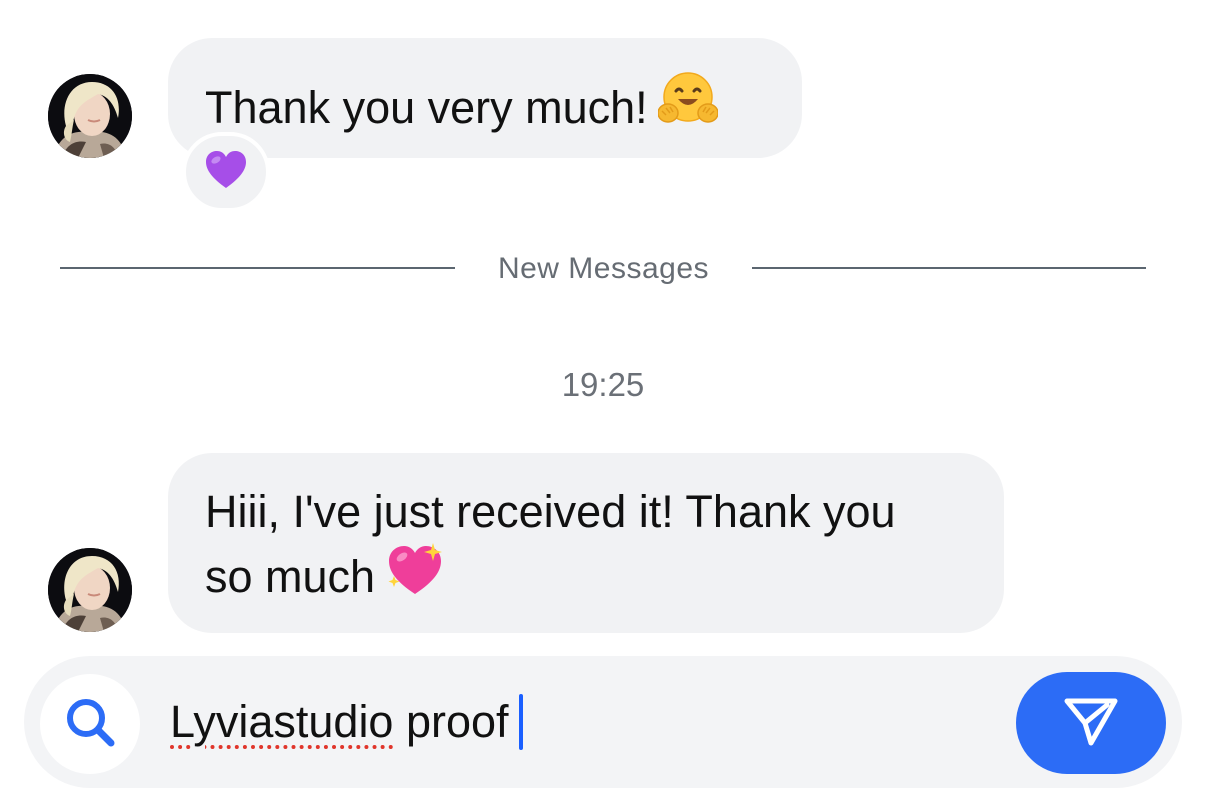  I want to click on send-icon, so click(1091, 723).